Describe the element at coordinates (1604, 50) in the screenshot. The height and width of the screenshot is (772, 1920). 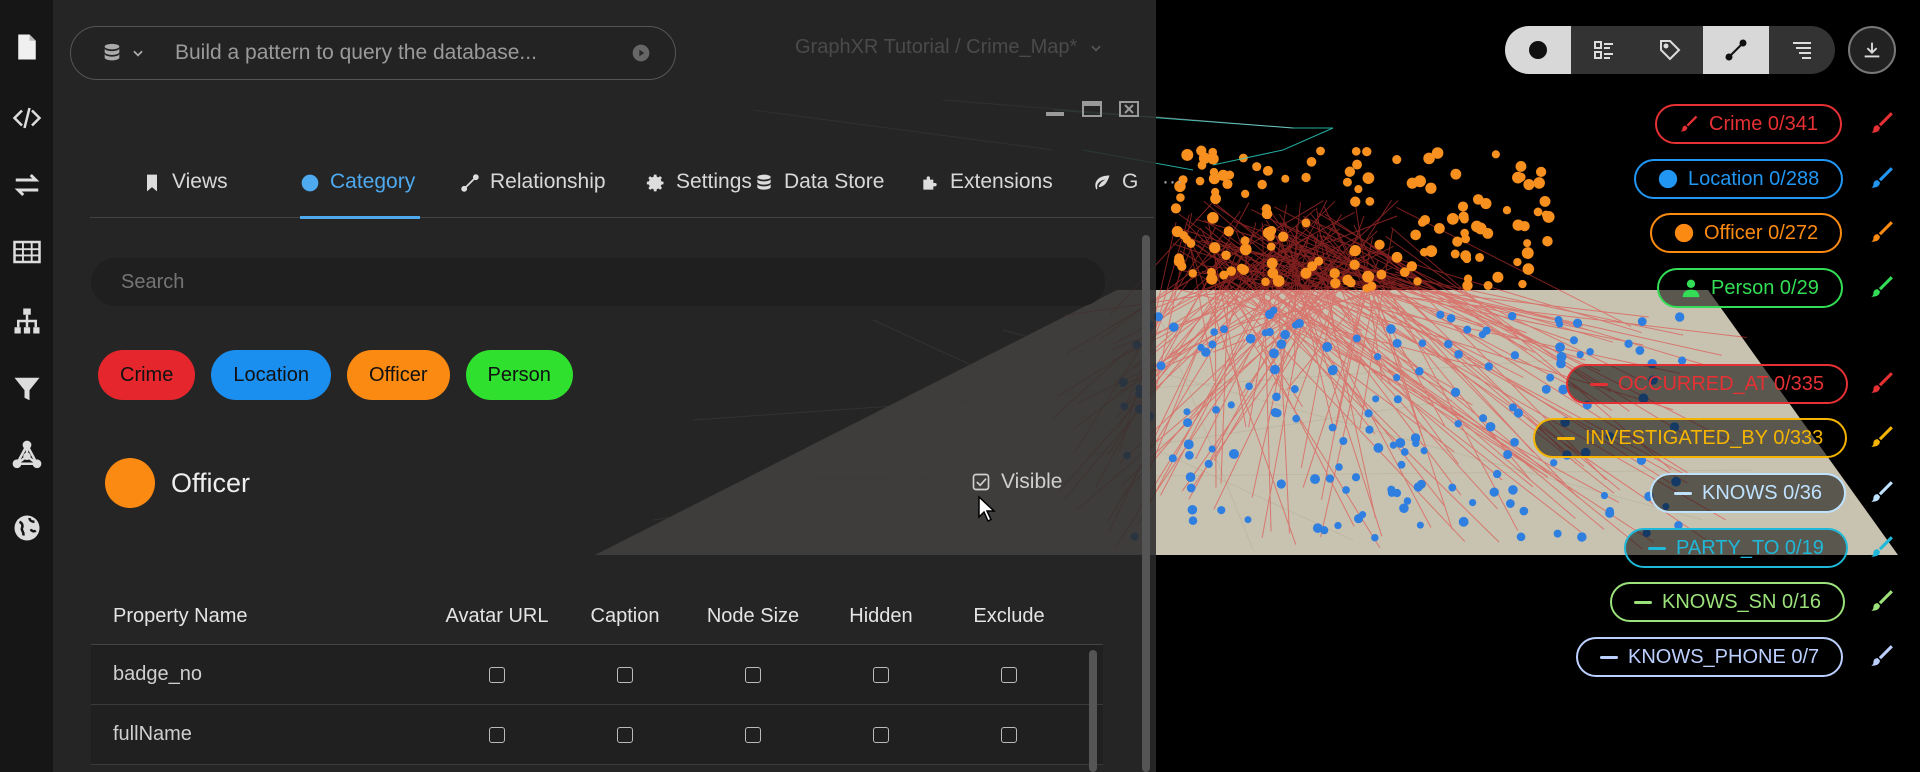
I see `list-view-button` at that location.